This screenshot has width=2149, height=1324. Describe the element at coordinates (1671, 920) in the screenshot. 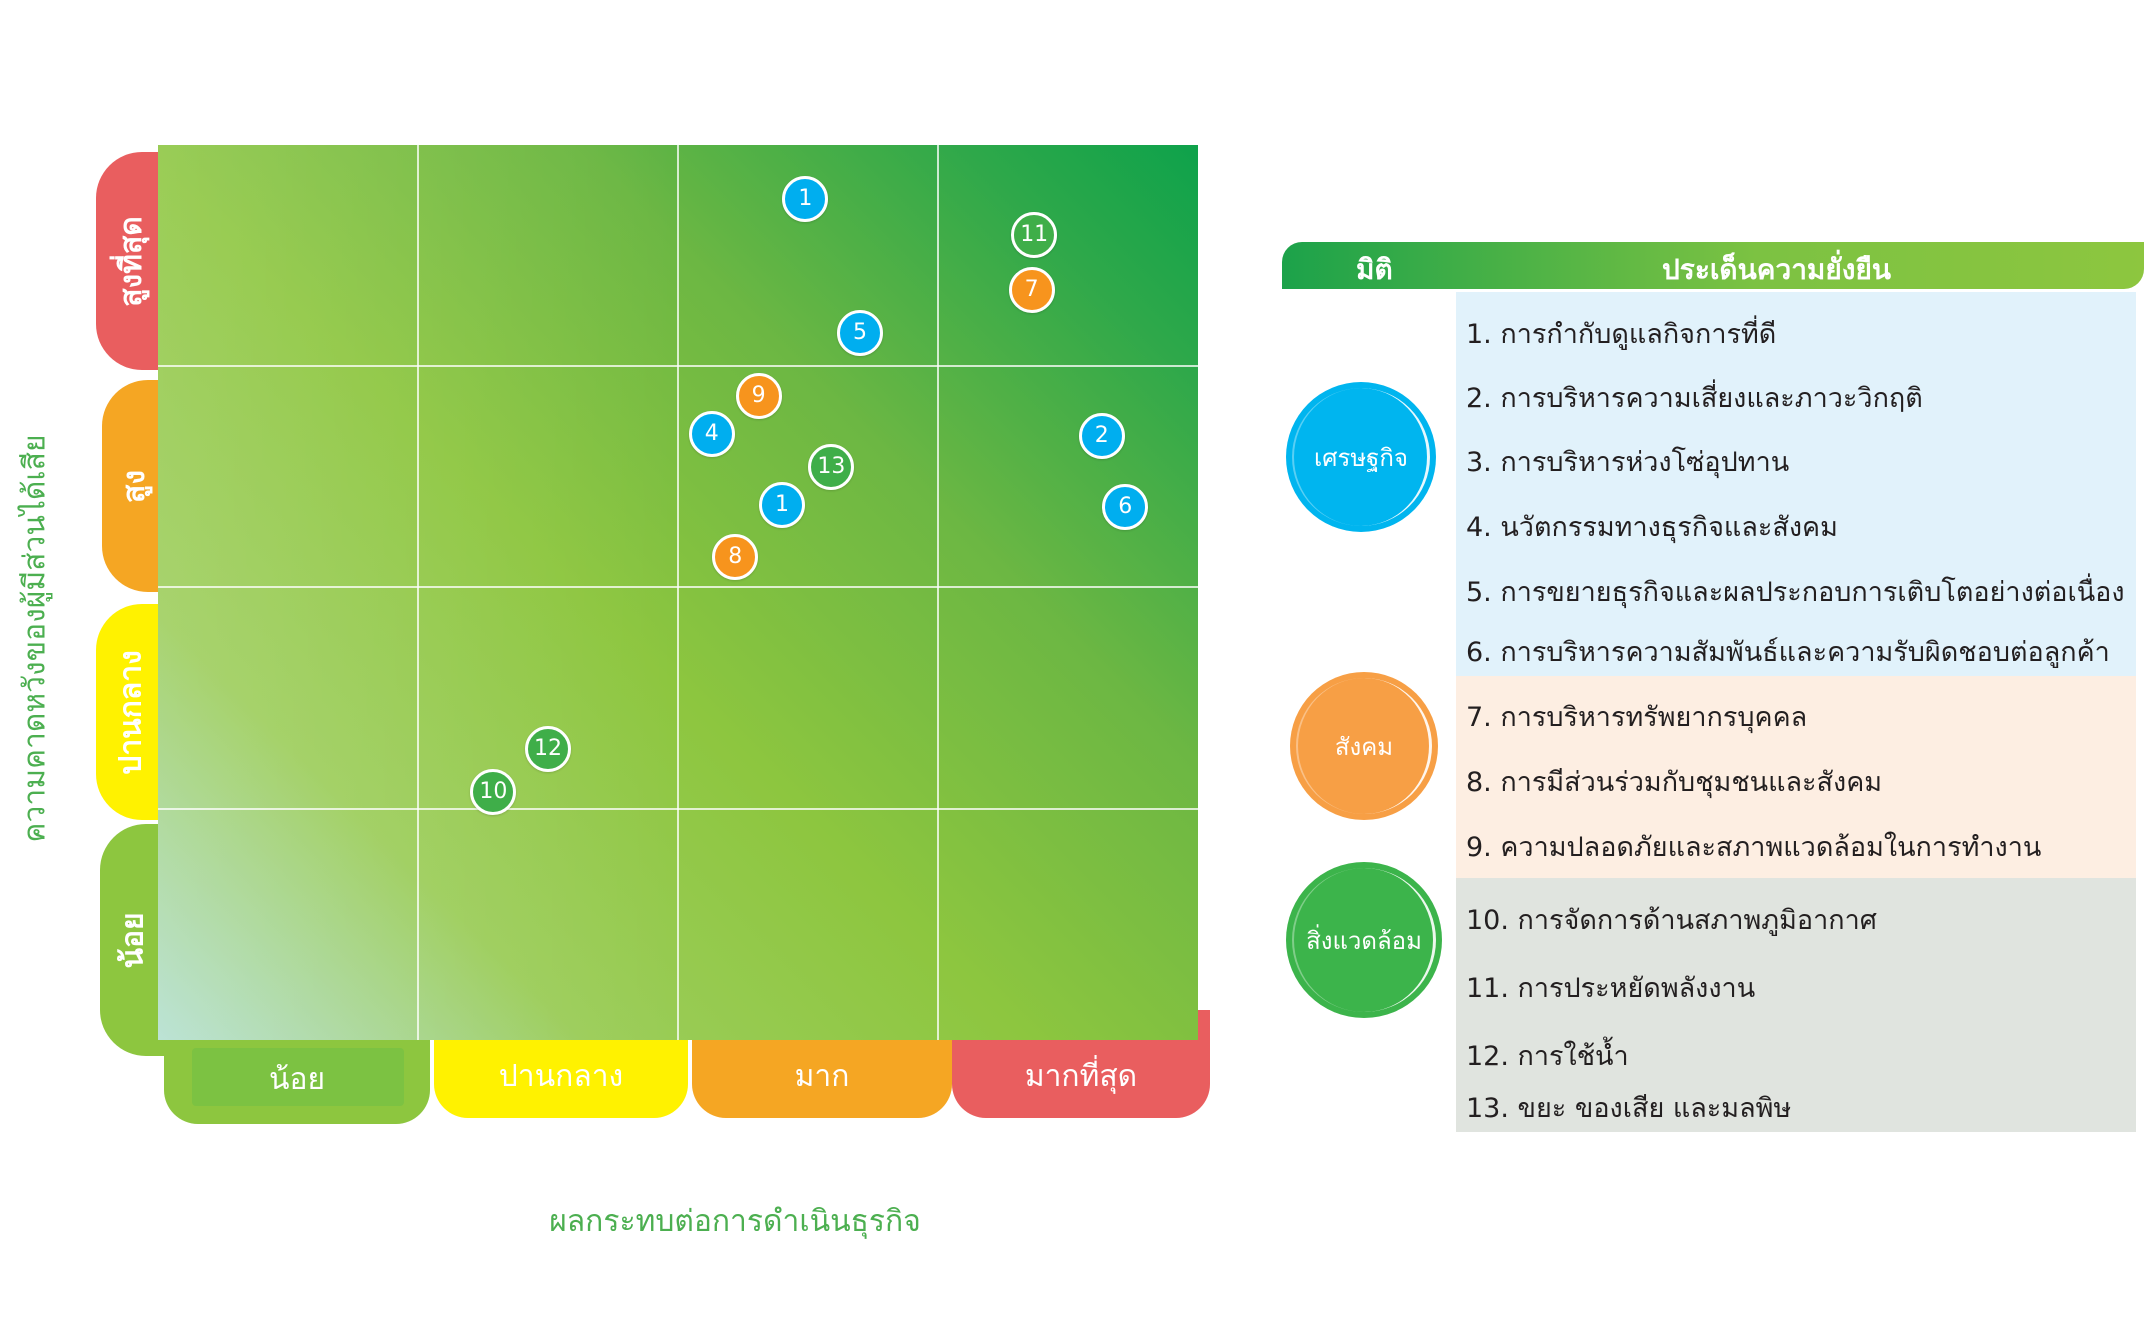

I see `issue-item: 10. การจัดการด้านสภาพภูมิอากาศ` at that location.